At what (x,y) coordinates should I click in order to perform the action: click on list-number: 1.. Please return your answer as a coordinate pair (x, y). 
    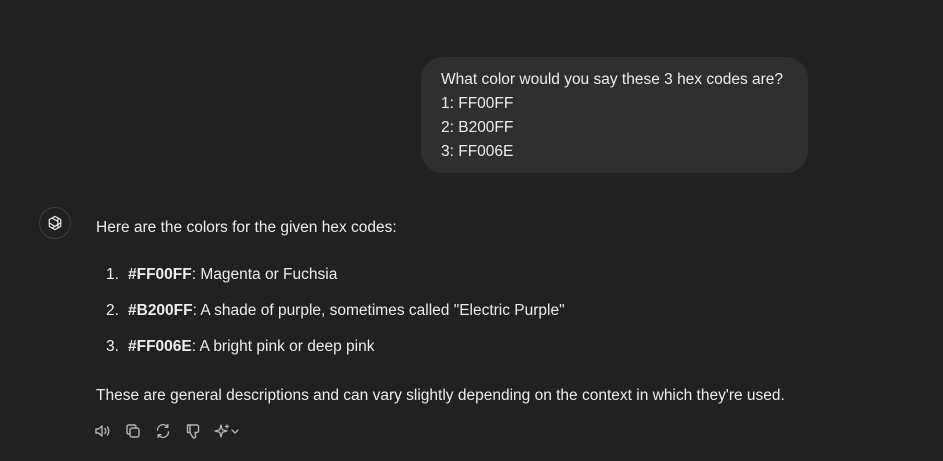
    Looking at the image, I should click on (112, 274).